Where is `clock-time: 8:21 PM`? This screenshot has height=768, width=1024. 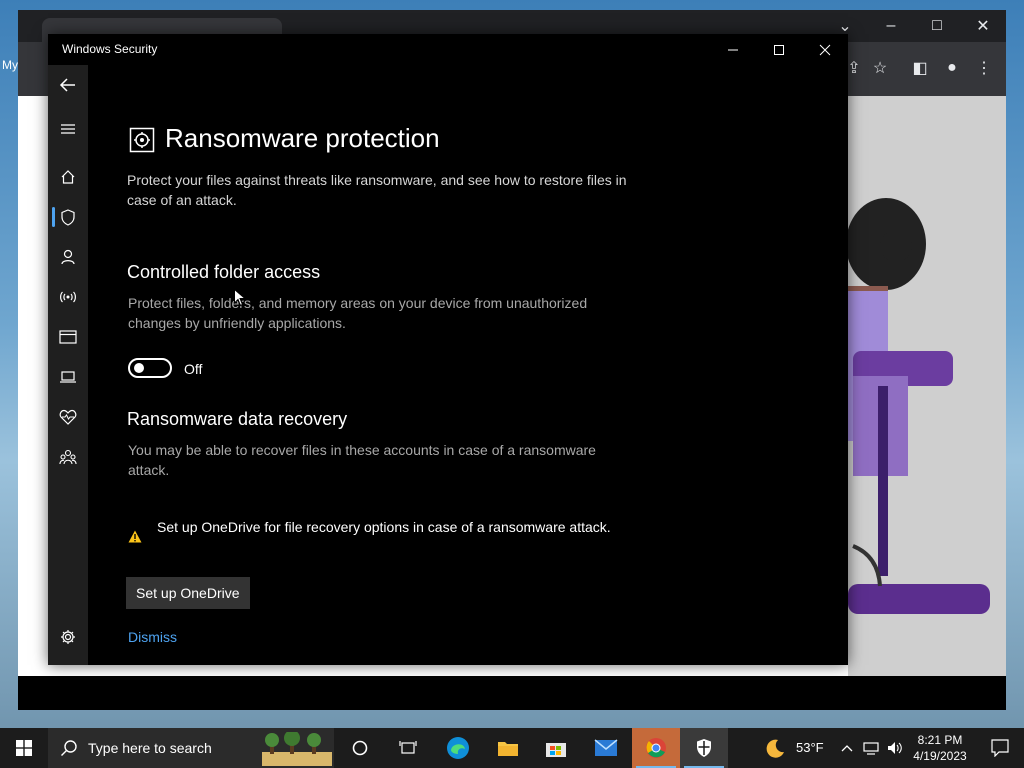
clock-time: 8:21 PM is located at coordinates (940, 740).